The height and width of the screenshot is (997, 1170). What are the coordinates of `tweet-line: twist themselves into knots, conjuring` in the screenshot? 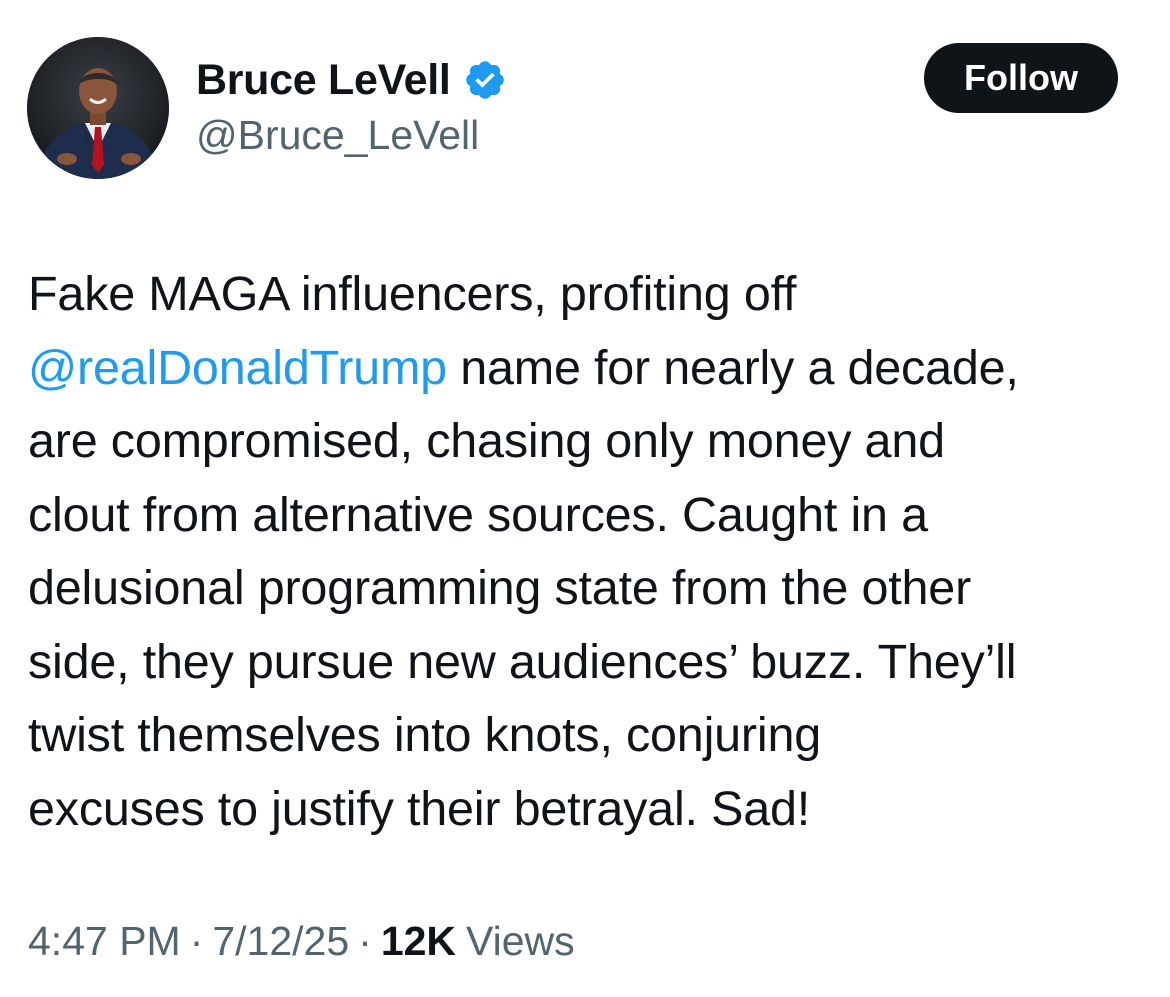 It's located at (593, 736).